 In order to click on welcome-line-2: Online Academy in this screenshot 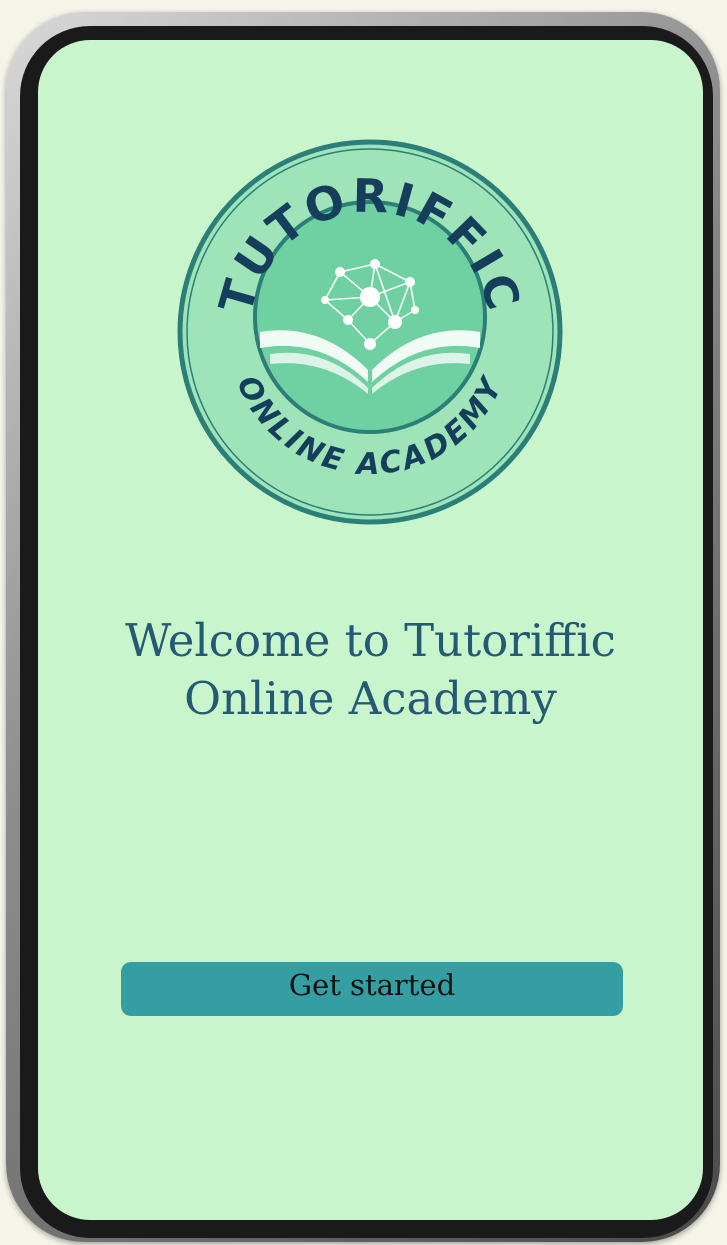, I will do `click(370, 698)`.